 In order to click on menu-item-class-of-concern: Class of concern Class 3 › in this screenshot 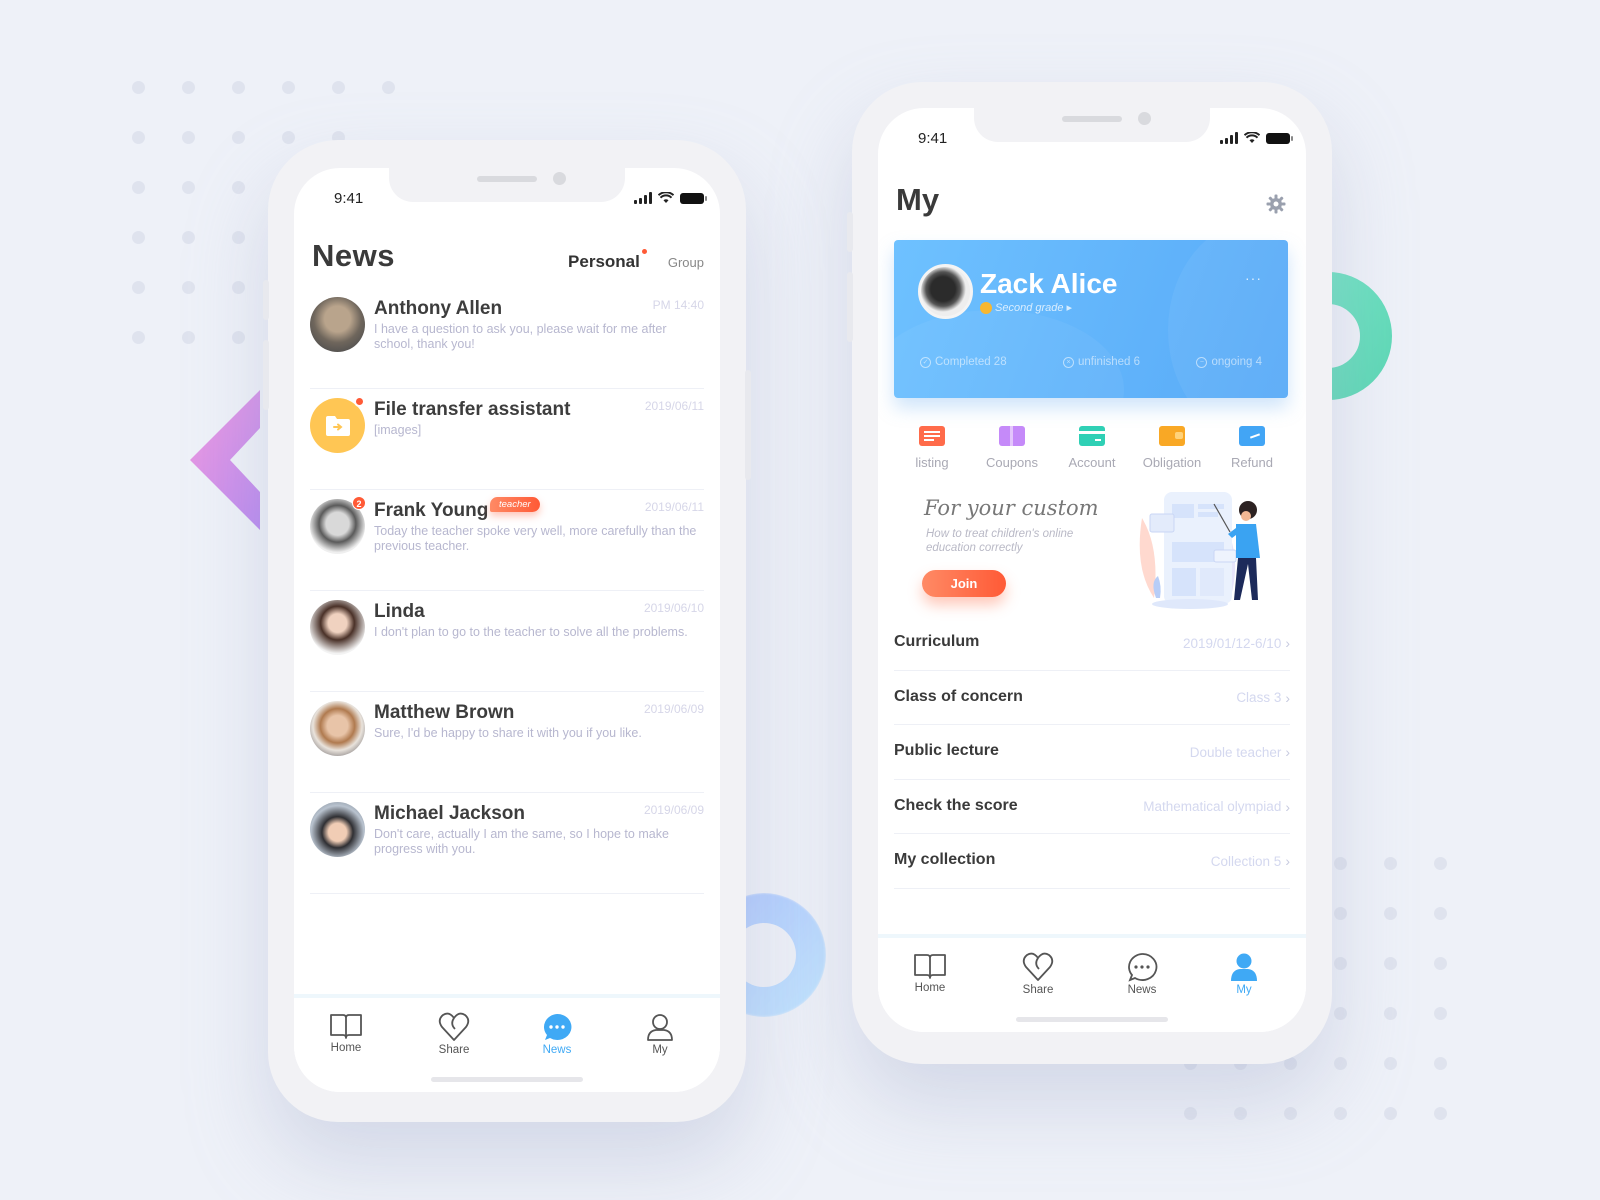, I will do `click(1092, 698)`.